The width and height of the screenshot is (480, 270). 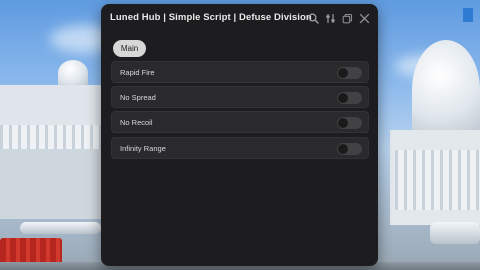 I want to click on toggle-label: Infinity Range, so click(x=143, y=148).